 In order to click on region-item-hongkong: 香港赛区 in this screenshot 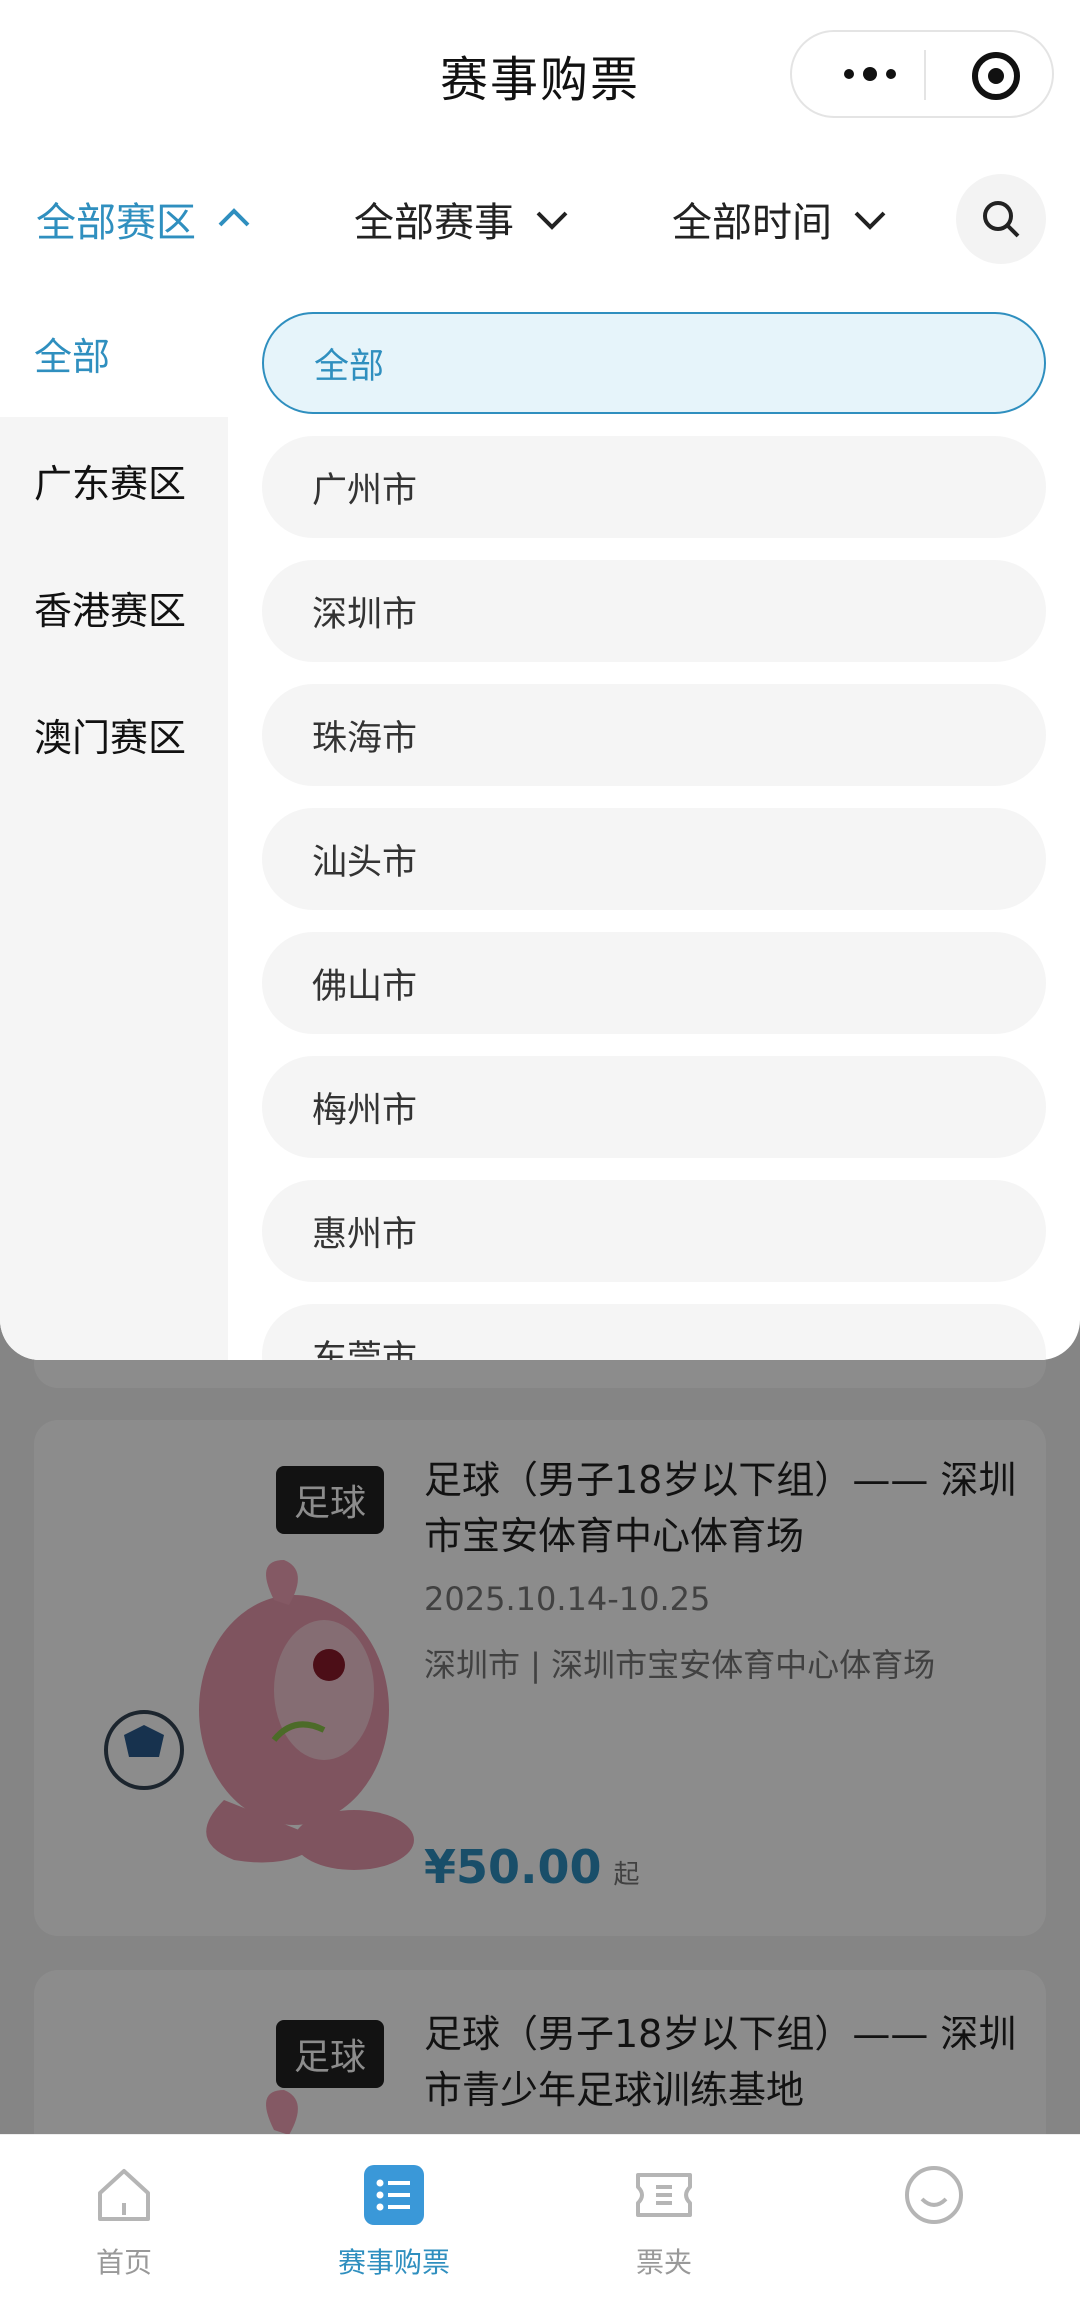, I will do `click(114, 607)`.